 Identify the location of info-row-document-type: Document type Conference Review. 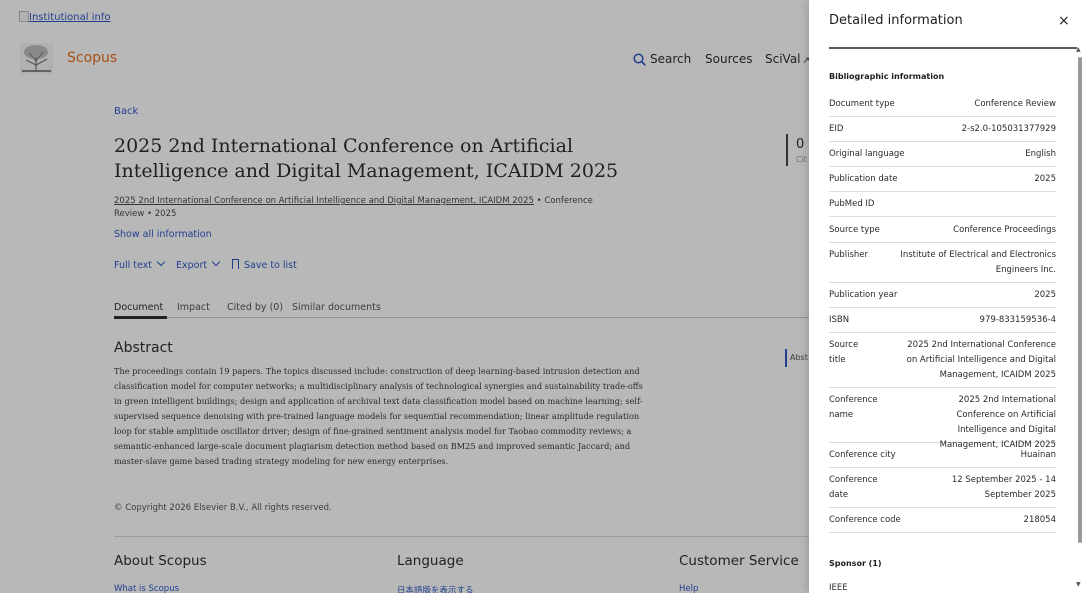
(942, 107).